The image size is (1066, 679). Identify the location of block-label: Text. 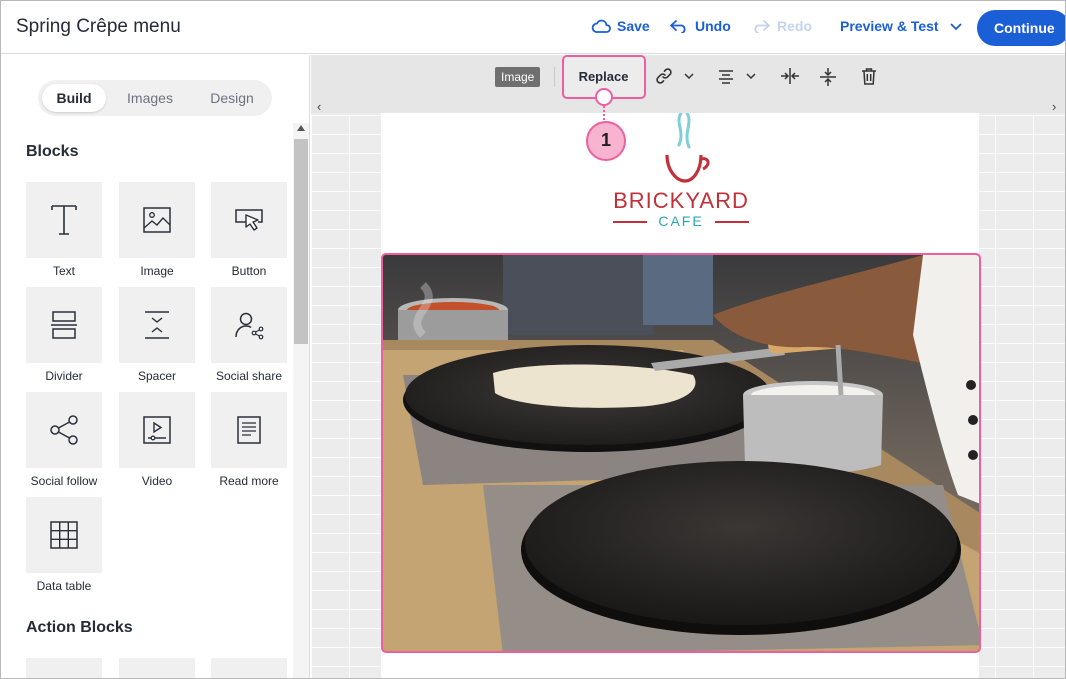
(63, 271).